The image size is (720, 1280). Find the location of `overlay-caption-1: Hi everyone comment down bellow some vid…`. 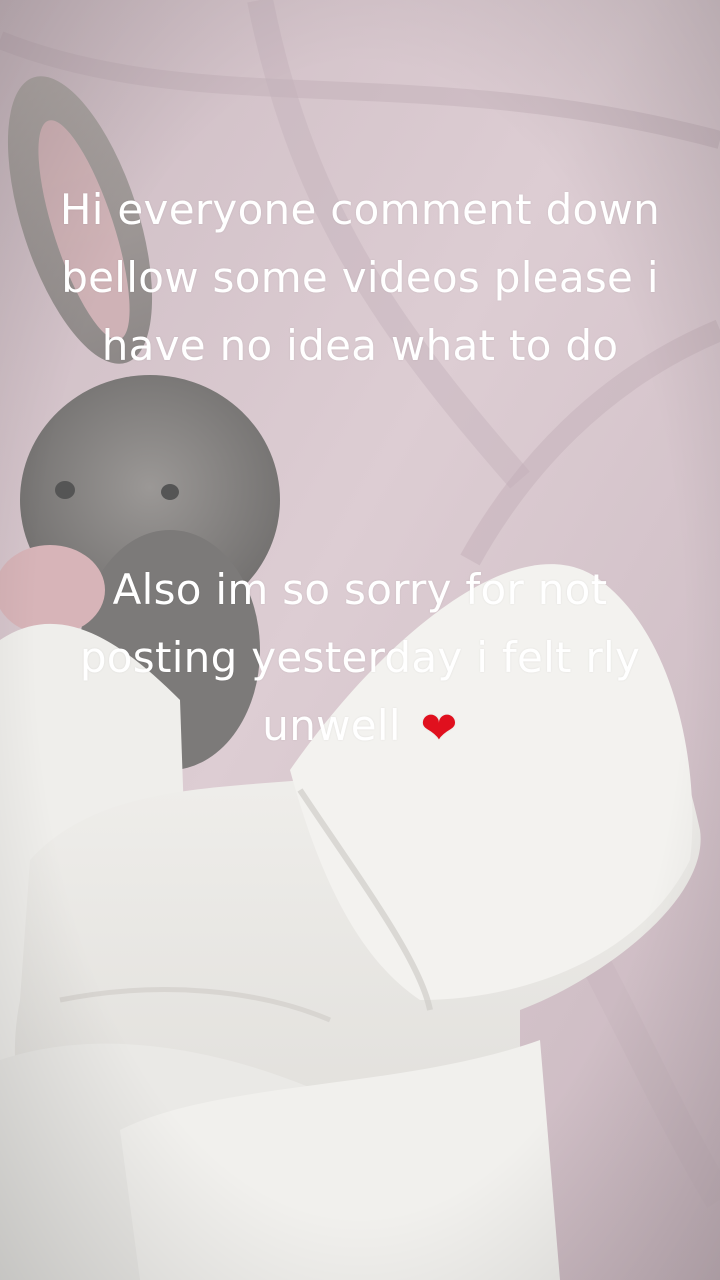

overlay-caption-1: Hi everyone comment down bellow some vid… is located at coordinates (360, 277).